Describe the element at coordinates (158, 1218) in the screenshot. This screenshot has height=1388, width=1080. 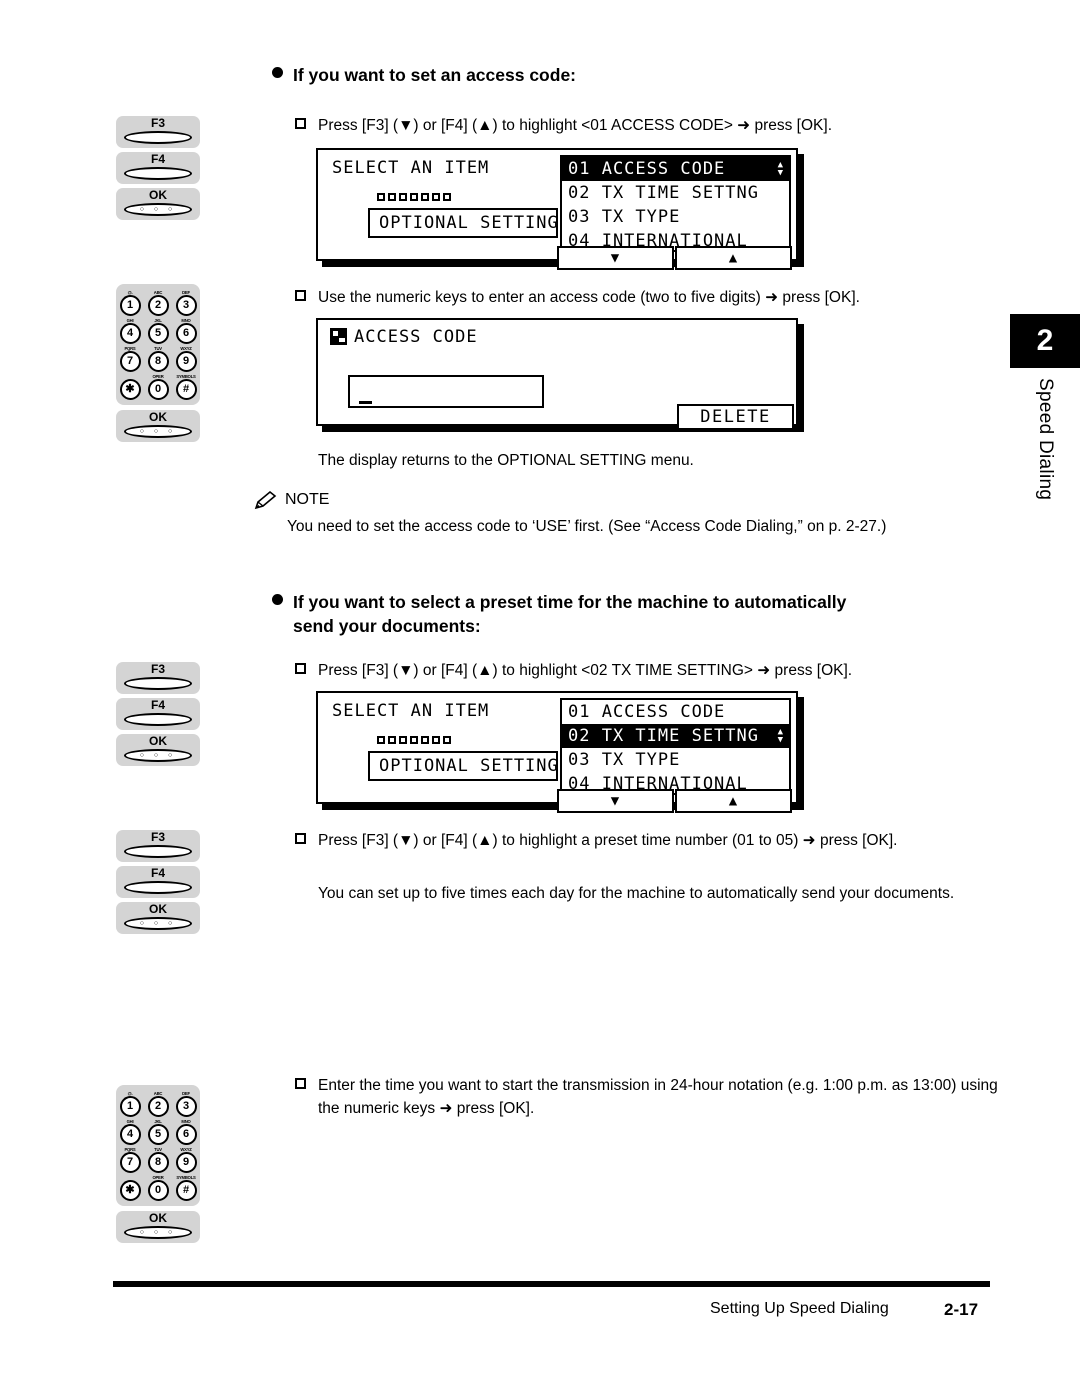
I see `key-ok-5-label: OK` at that location.